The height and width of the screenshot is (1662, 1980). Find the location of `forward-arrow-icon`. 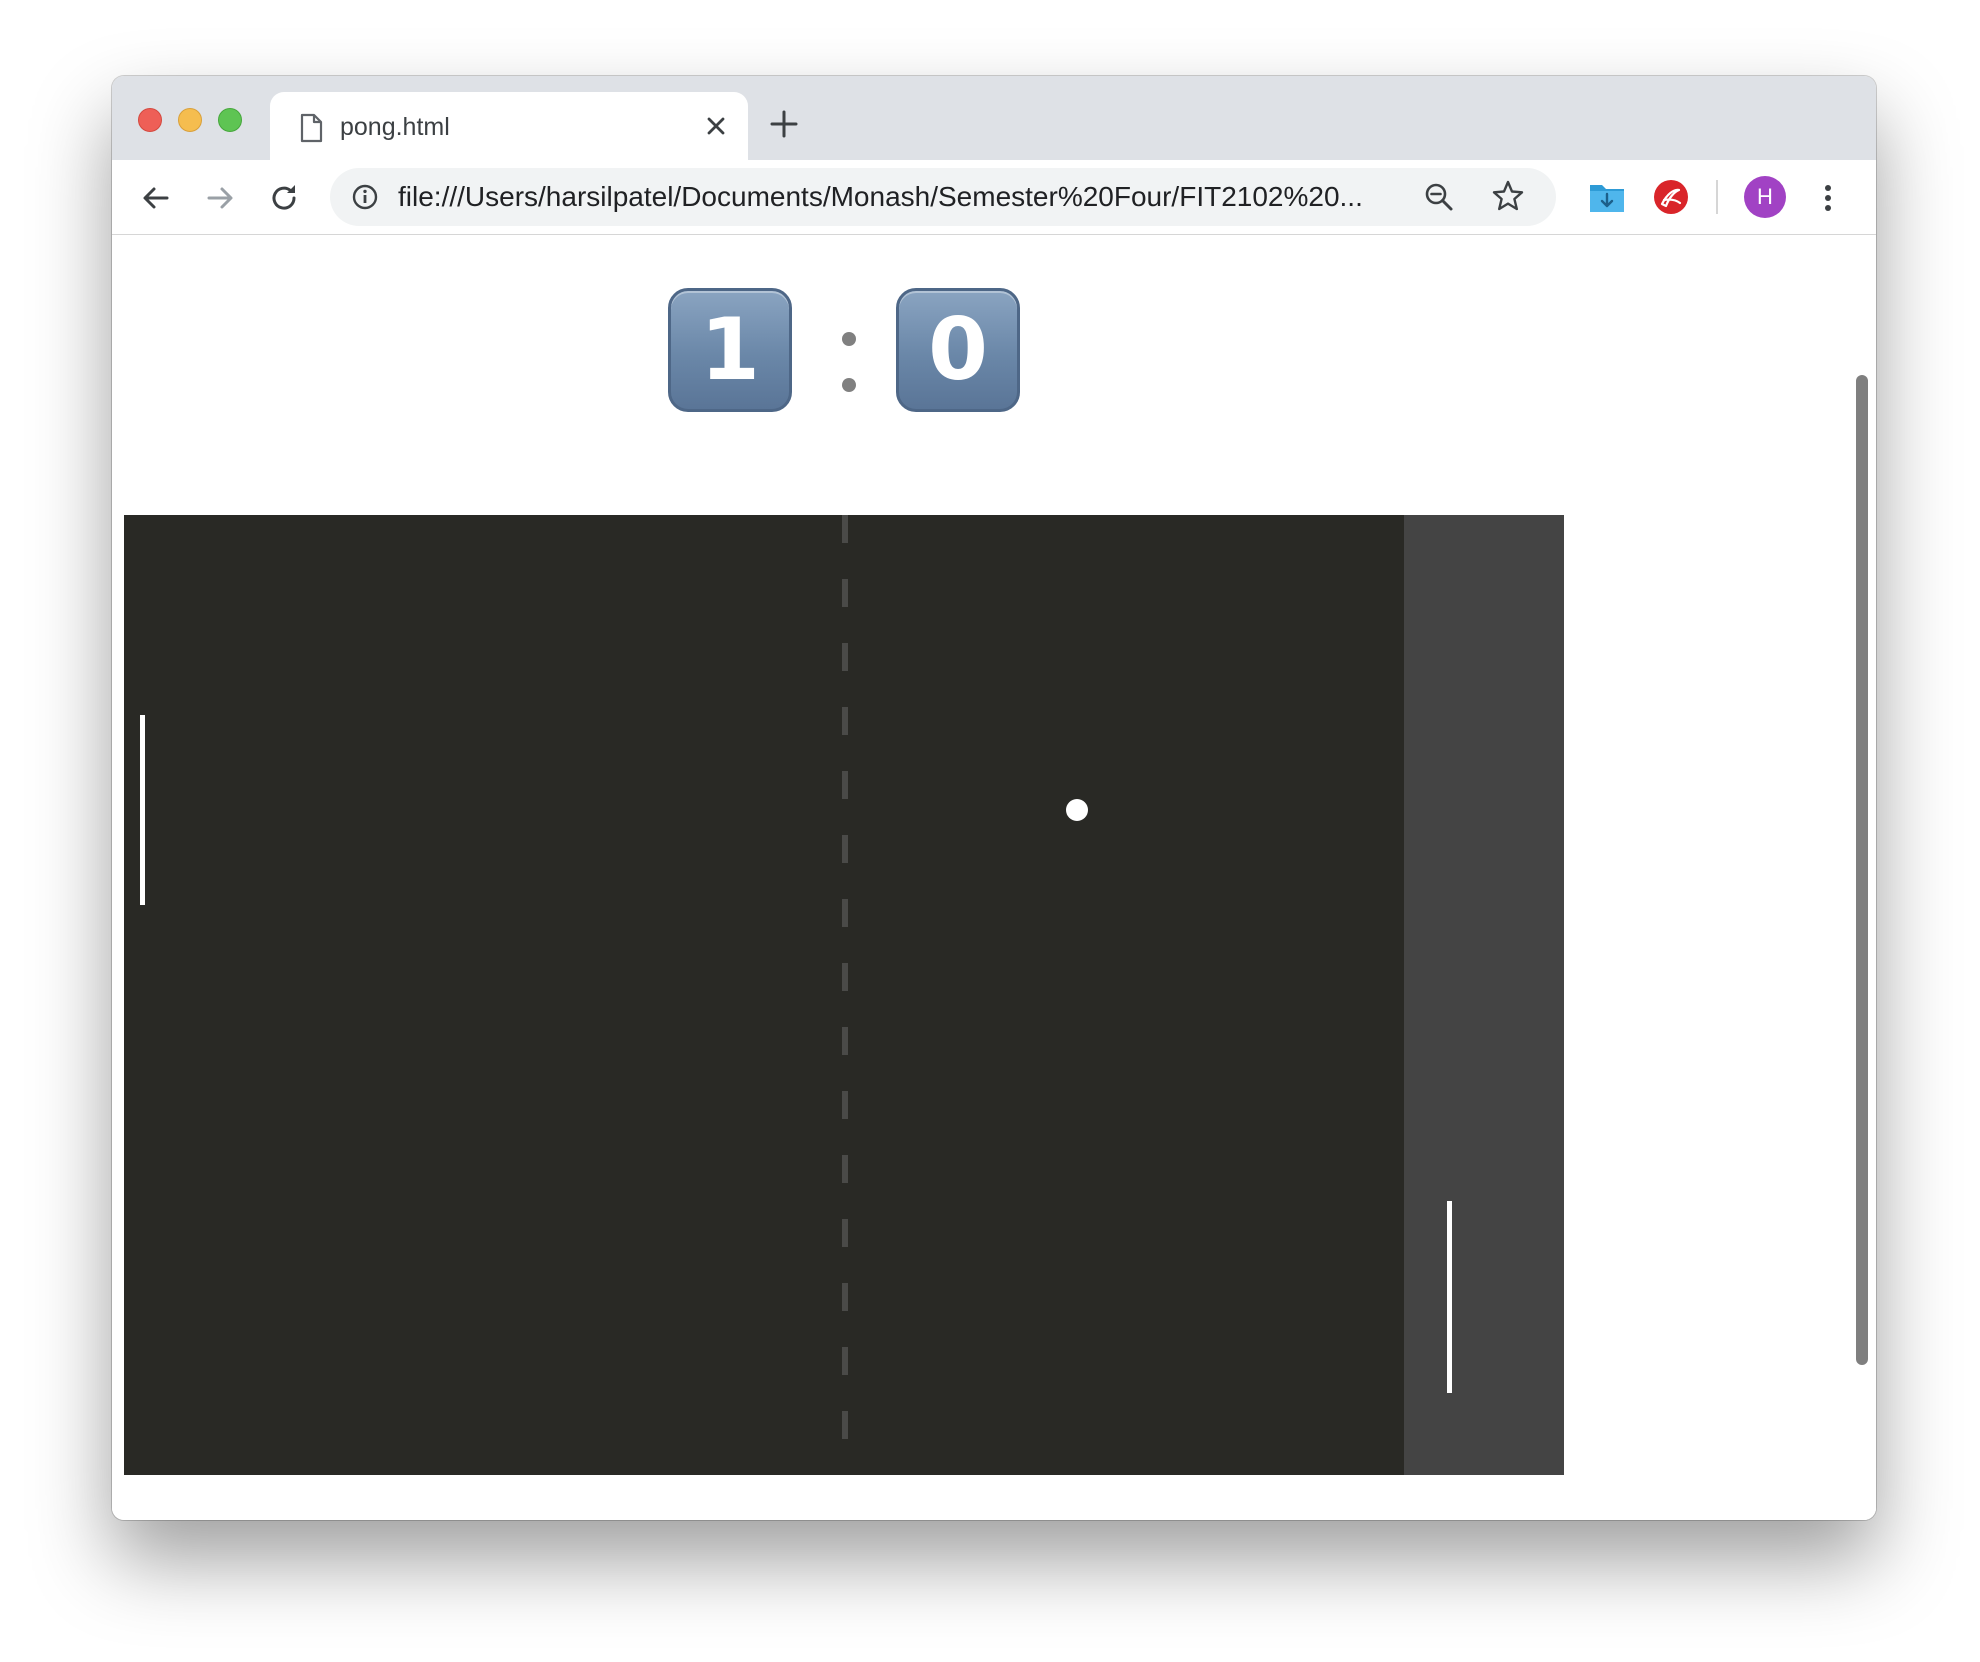

forward-arrow-icon is located at coordinates (220, 198).